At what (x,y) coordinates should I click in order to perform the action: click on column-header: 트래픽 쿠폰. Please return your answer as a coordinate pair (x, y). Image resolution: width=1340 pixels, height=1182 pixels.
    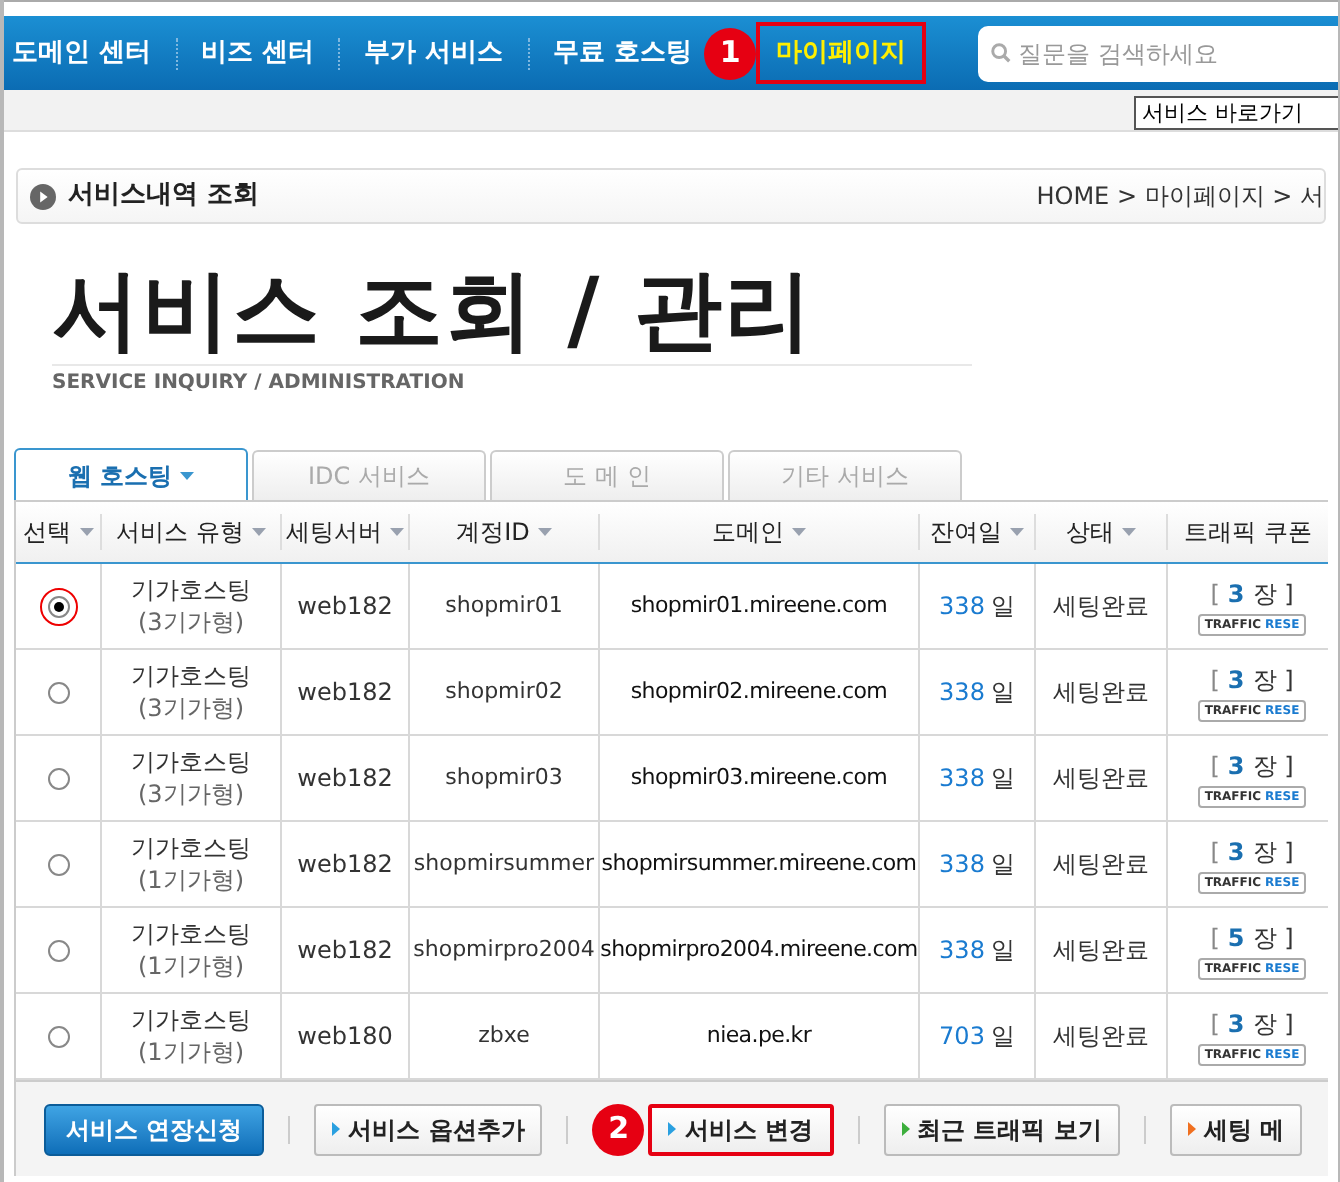
    Looking at the image, I should click on (1248, 532).